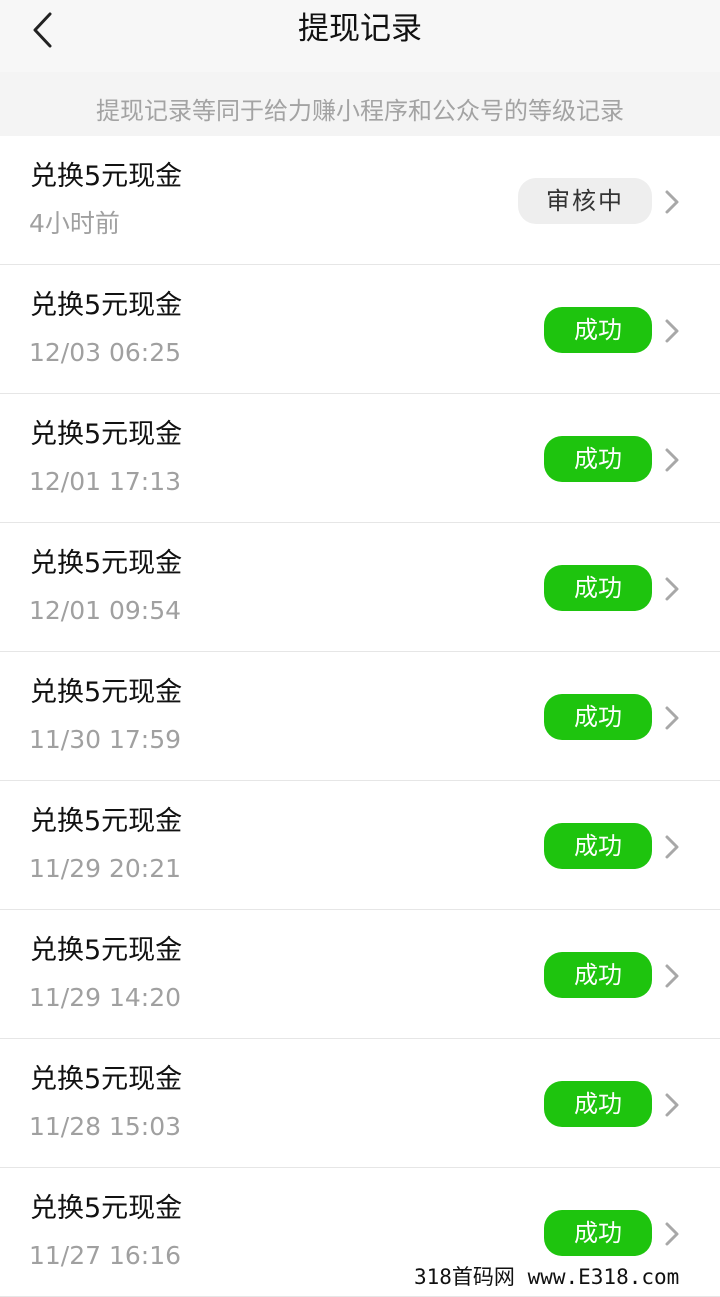  What do you see at coordinates (105, 352) in the screenshot?
I see `record-time: 12/03 06:25` at bounding box center [105, 352].